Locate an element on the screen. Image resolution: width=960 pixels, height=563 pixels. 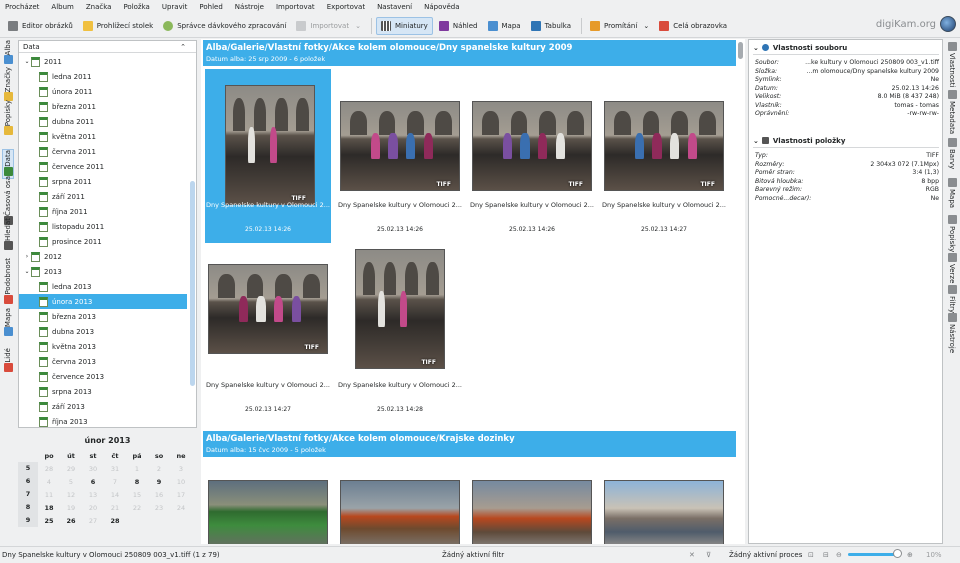
calendar-day: 24 is located at coordinates (181, 508).